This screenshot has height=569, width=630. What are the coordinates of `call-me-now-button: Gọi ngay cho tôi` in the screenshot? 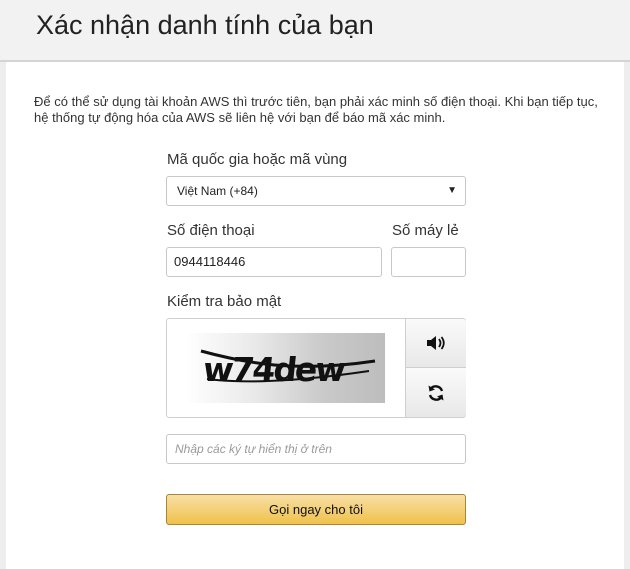 It's located at (316, 509).